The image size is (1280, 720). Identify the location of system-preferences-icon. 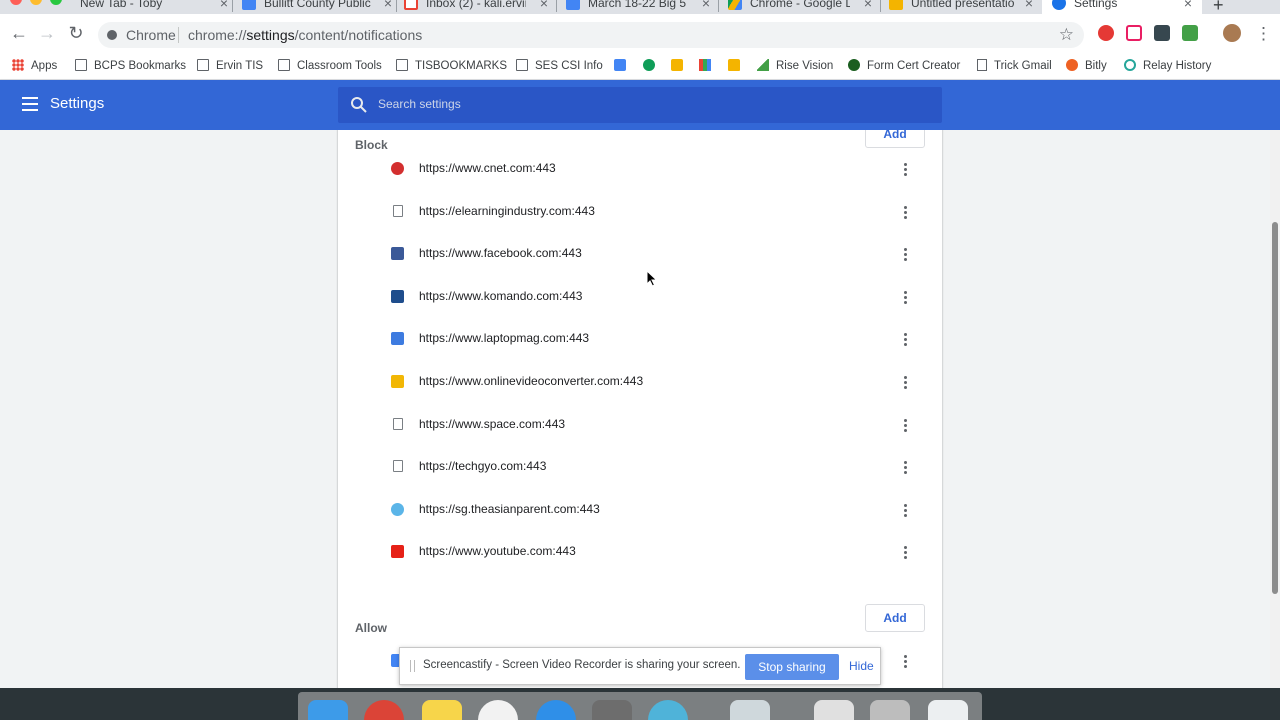
(612, 710).